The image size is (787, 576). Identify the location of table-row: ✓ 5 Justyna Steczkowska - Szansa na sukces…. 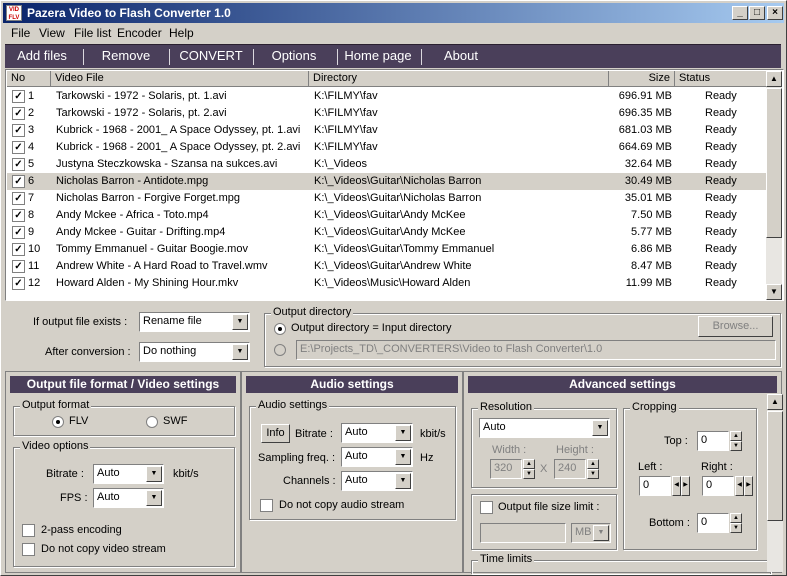
(389, 164).